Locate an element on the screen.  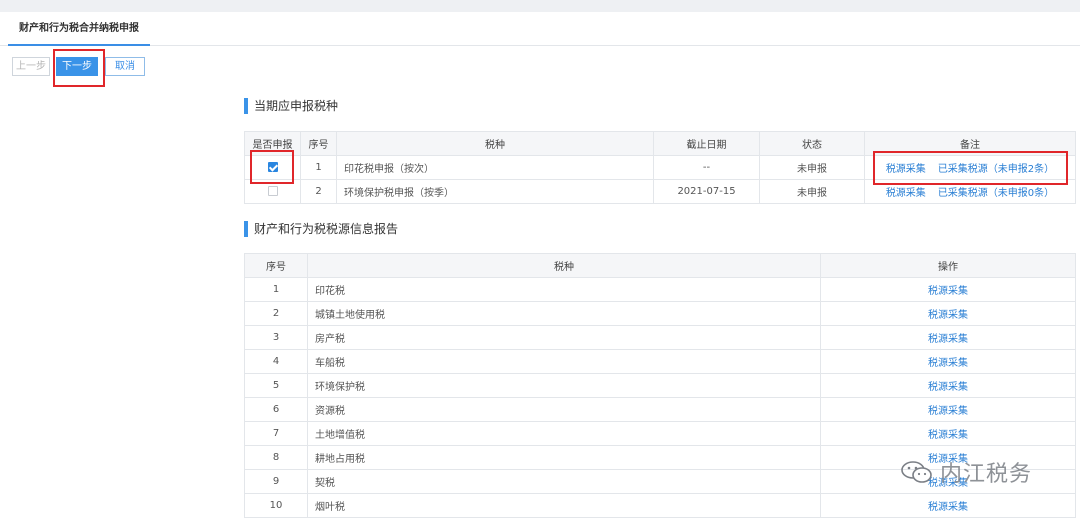
tax-type: 房产税 is located at coordinates (564, 337).